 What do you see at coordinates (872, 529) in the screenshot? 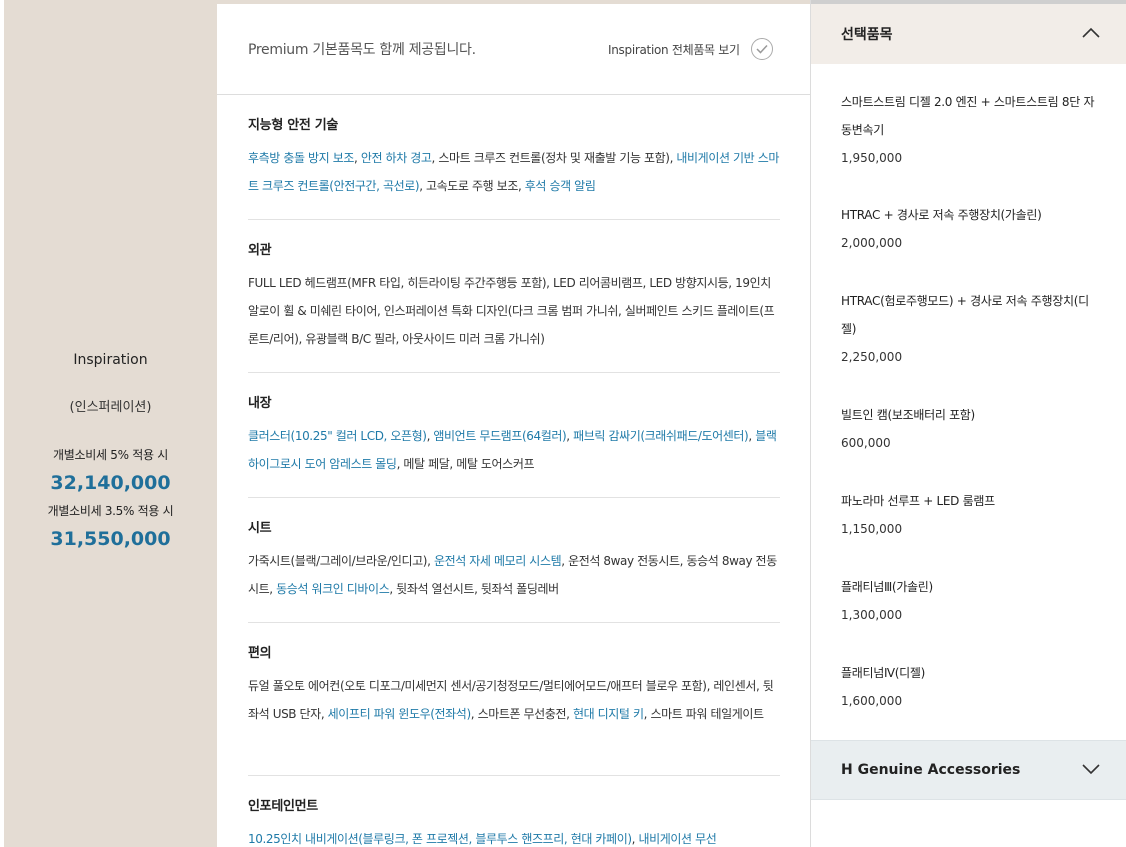
I see `option-price: 1,150,000` at bounding box center [872, 529].